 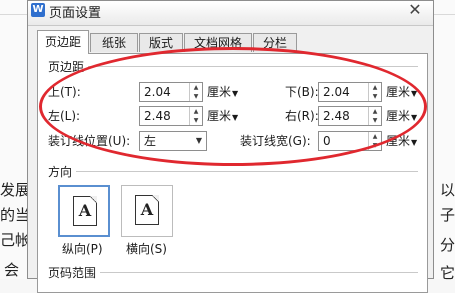 What do you see at coordinates (275, 141) in the screenshot?
I see `gutter-width-label: 装订线宽(G):` at bounding box center [275, 141].